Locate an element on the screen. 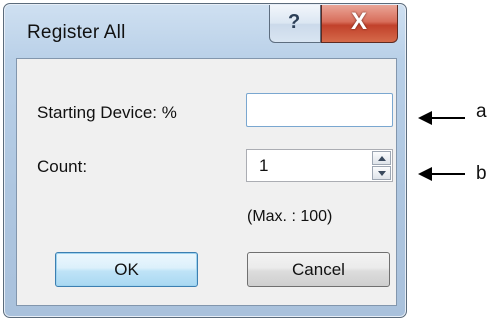  ok-button: OK is located at coordinates (126, 269).